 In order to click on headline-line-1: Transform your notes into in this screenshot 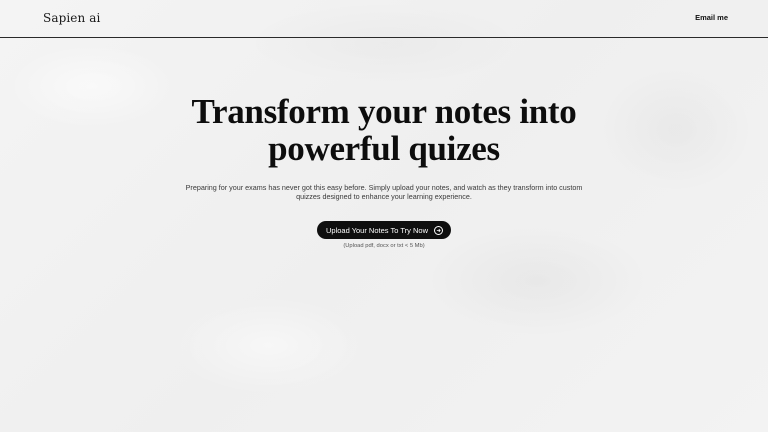, I will do `click(384, 111)`.